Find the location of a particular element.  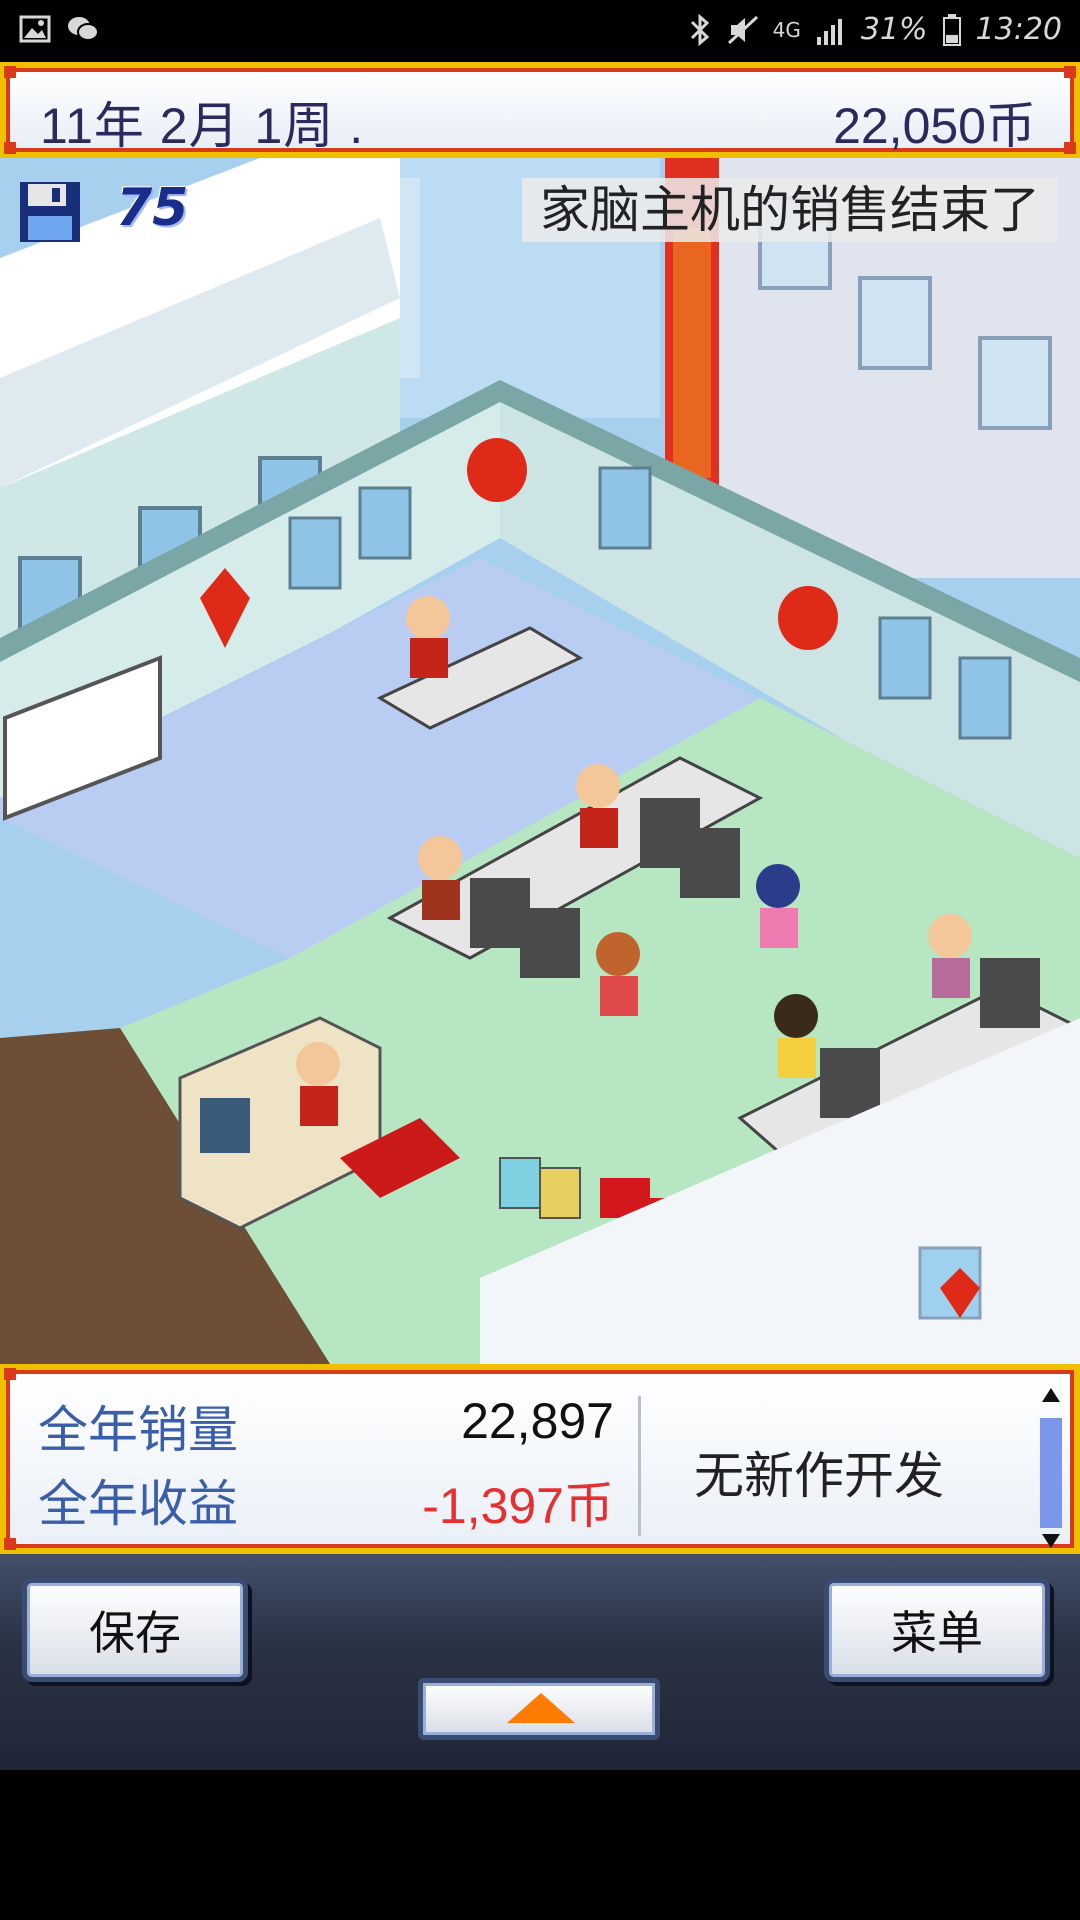

annual-sales-label: 全年销量 is located at coordinates (138, 1430).